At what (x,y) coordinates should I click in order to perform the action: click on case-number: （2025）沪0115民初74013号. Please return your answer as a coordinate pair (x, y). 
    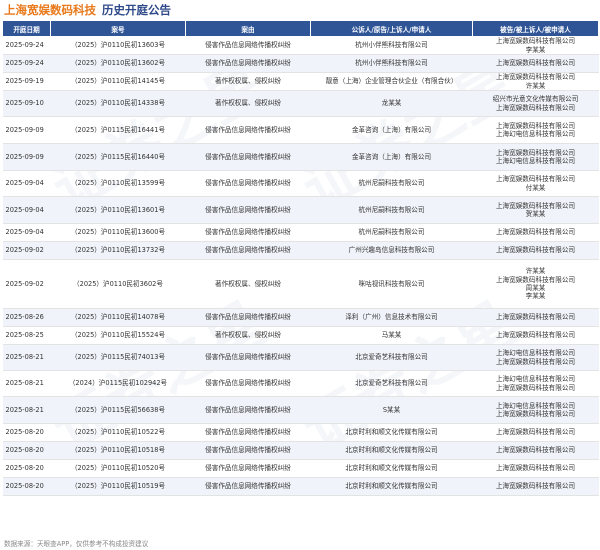
    Looking at the image, I should click on (118, 357).